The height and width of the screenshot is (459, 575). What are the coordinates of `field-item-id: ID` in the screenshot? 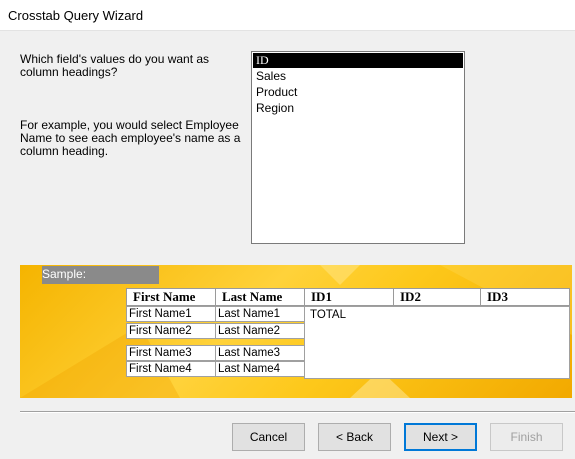 It's located at (358, 60).